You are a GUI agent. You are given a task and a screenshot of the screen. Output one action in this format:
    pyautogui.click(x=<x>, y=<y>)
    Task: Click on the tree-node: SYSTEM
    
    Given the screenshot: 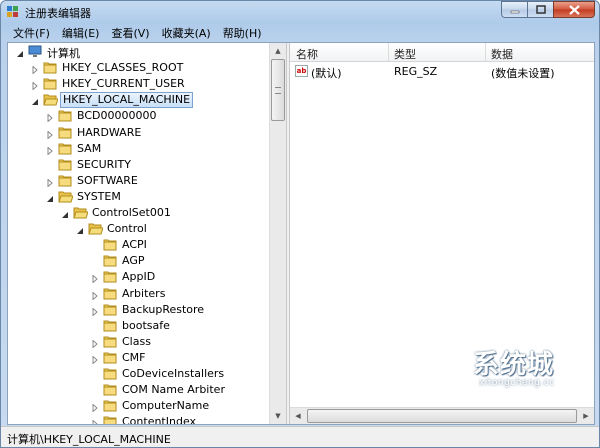 What is the action you would take?
    pyautogui.click(x=138, y=197)
    